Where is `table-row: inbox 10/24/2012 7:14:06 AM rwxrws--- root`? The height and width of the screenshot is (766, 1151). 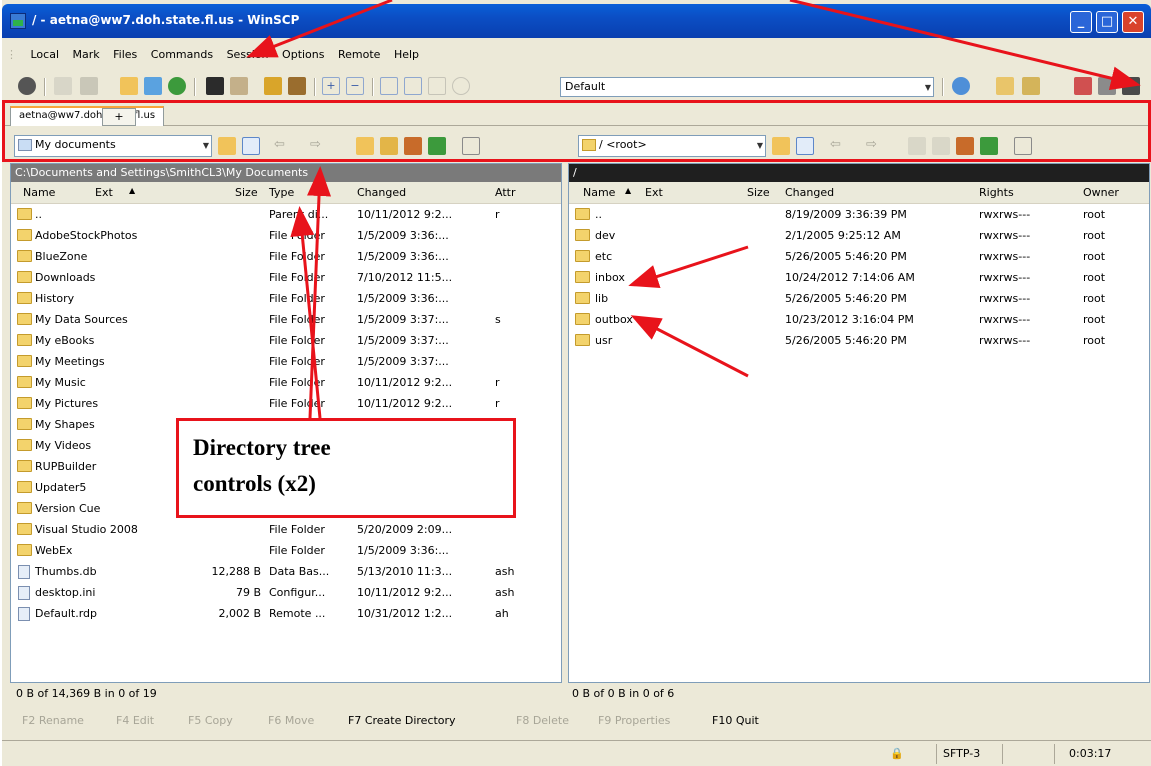
table-row: inbox 10/24/2012 7:14:06 AM rwxrws--- root is located at coordinates (859, 277).